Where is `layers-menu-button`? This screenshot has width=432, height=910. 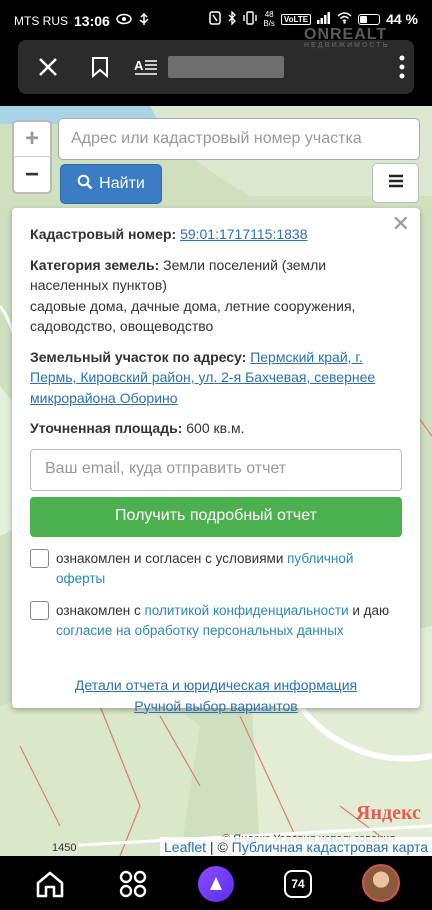
layers-menu-button is located at coordinates (395, 183).